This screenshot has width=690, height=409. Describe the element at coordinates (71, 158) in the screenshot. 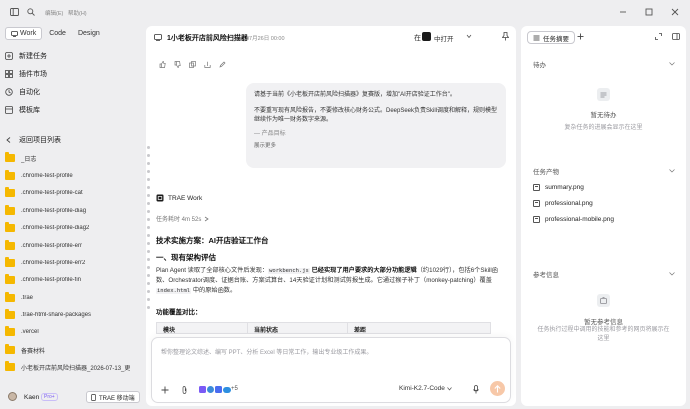

I see `folder-item: _日志` at that location.